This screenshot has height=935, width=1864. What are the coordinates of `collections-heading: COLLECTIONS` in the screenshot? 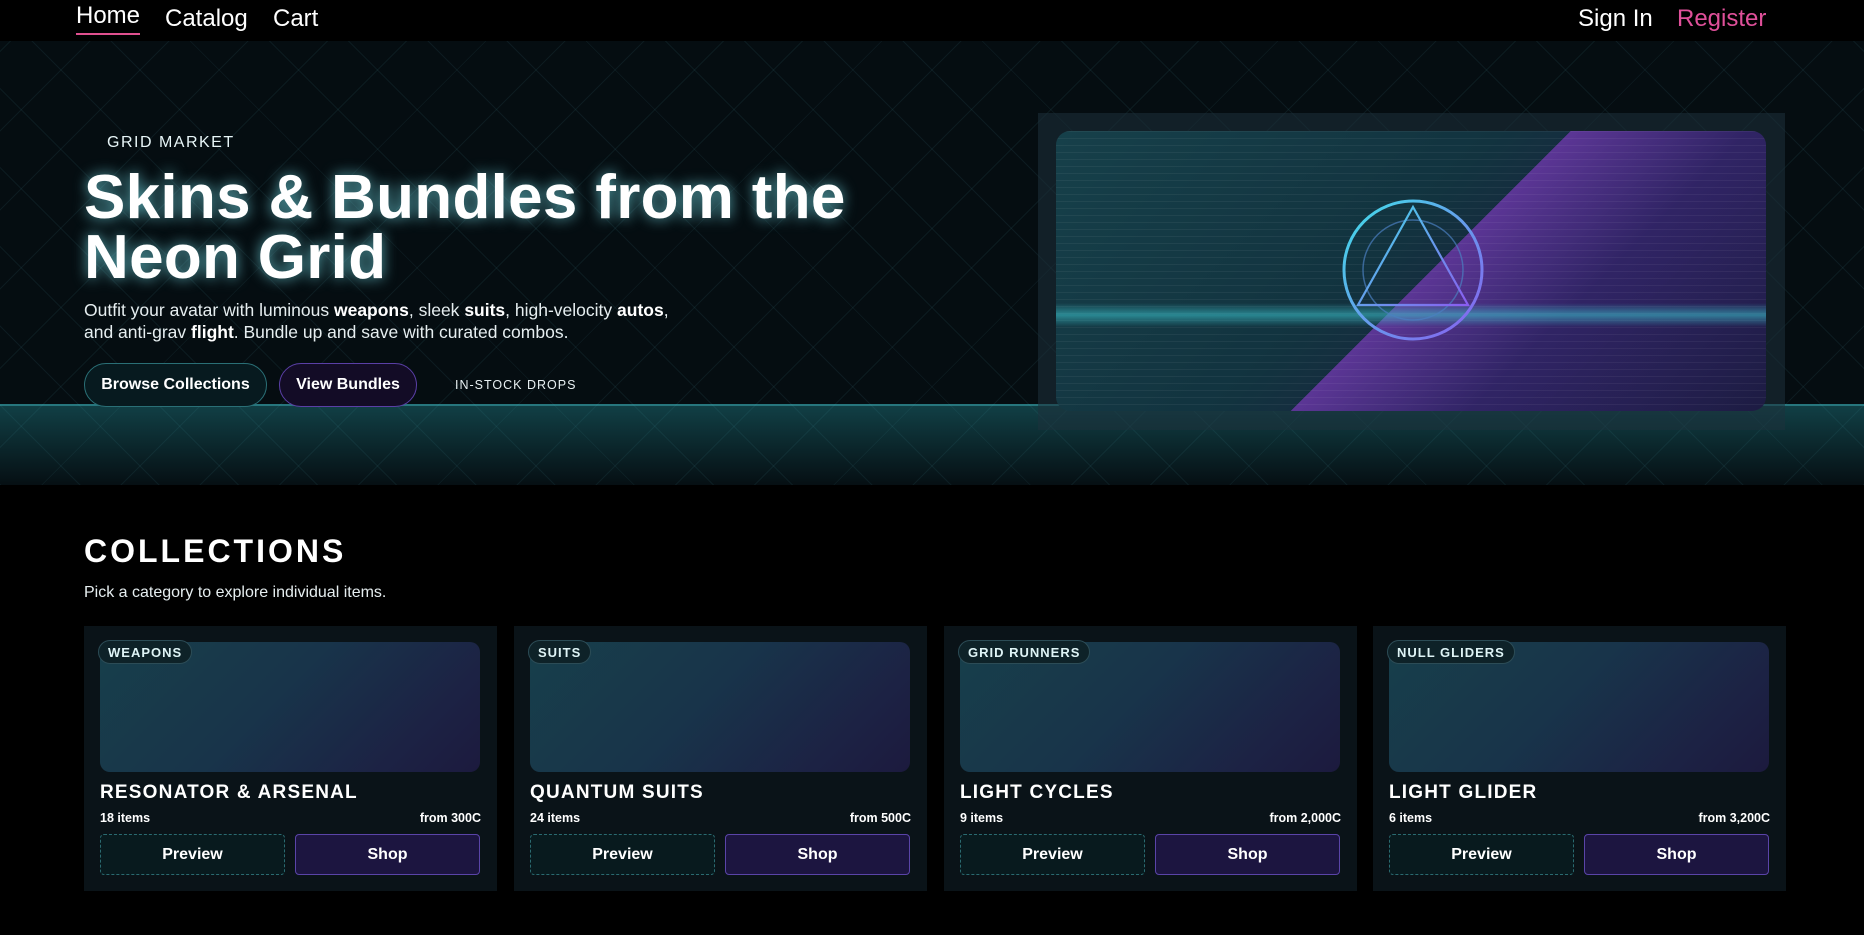 It's located at (215, 551).